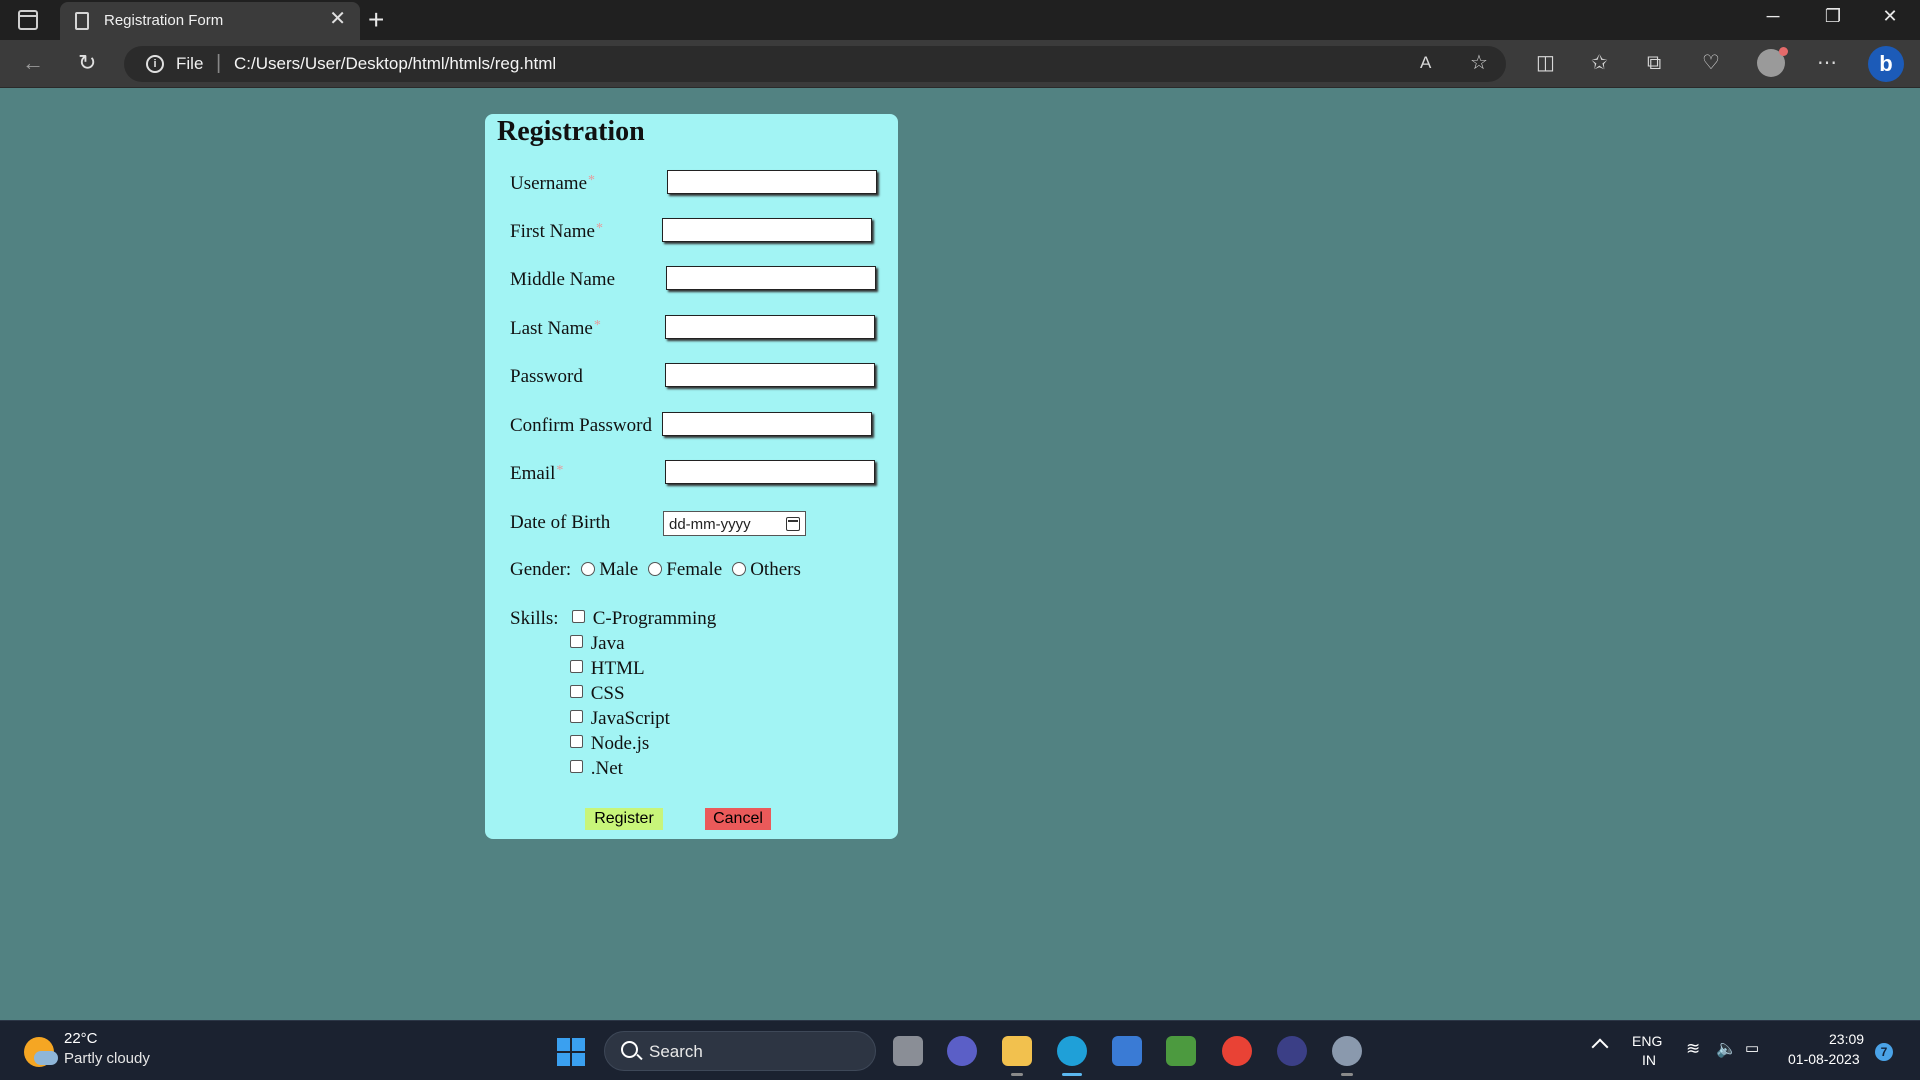  Describe the element at coordinates (1017, 1051) in the screenshot. I see `file-explorer-icon` at that location.